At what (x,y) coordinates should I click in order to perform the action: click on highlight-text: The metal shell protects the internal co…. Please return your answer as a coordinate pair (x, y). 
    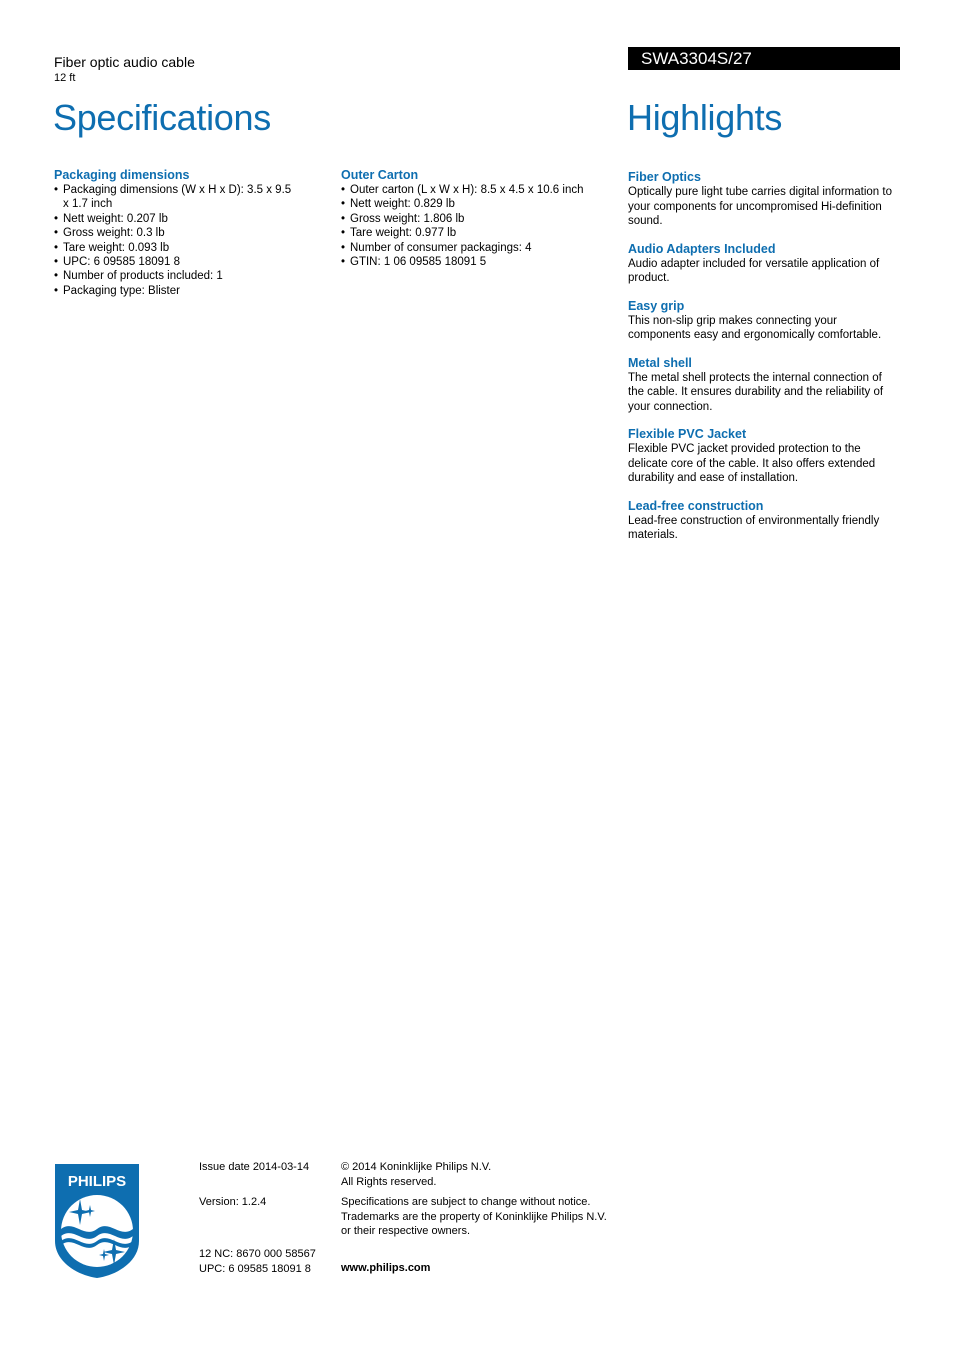
    Looking at the image, I should click on (756, 392).